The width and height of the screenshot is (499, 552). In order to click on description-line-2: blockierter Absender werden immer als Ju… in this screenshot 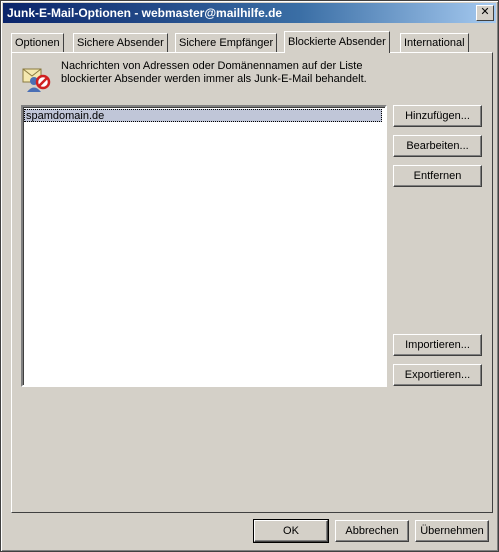, I will do `click(214, 79)`.